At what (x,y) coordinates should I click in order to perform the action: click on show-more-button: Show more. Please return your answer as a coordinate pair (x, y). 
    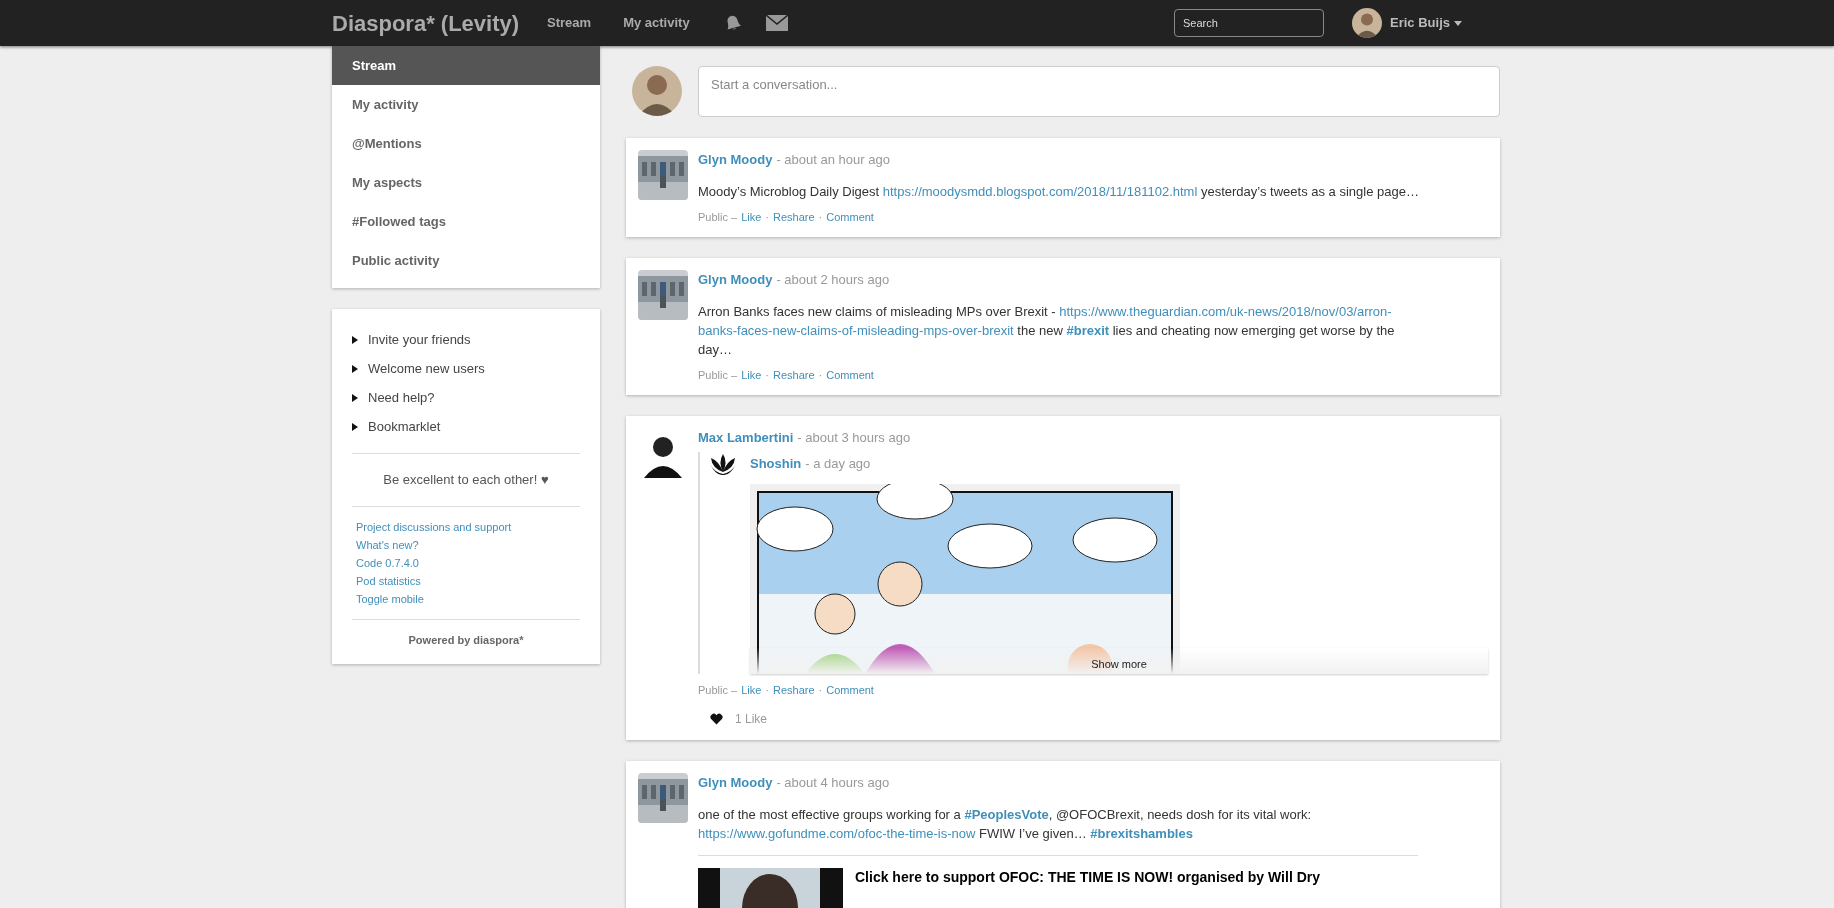
    Looking at the image, I should click on (1119, 660).